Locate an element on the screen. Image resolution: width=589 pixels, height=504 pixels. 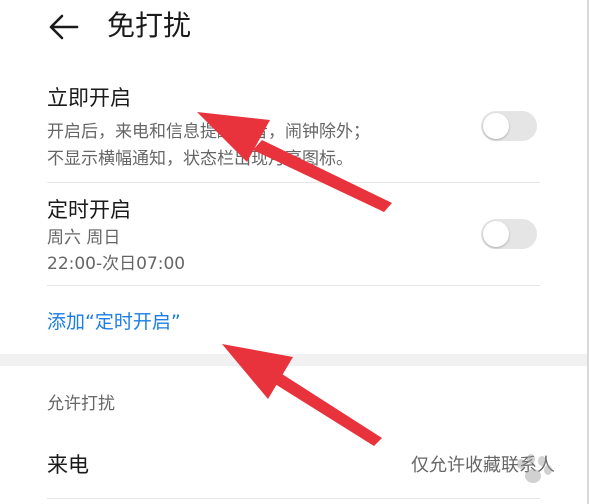
immediate-desc-line1: 开启后，来电和信息提醒静音，闹钟除外； is located at coordinates (208, 132).